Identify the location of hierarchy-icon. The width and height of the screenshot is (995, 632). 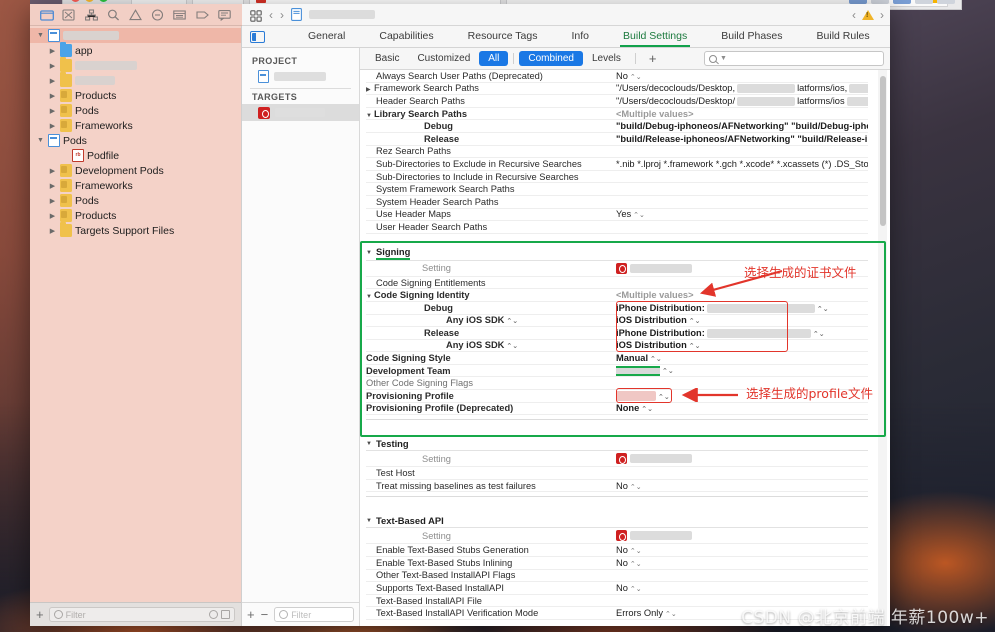
(91, 14).